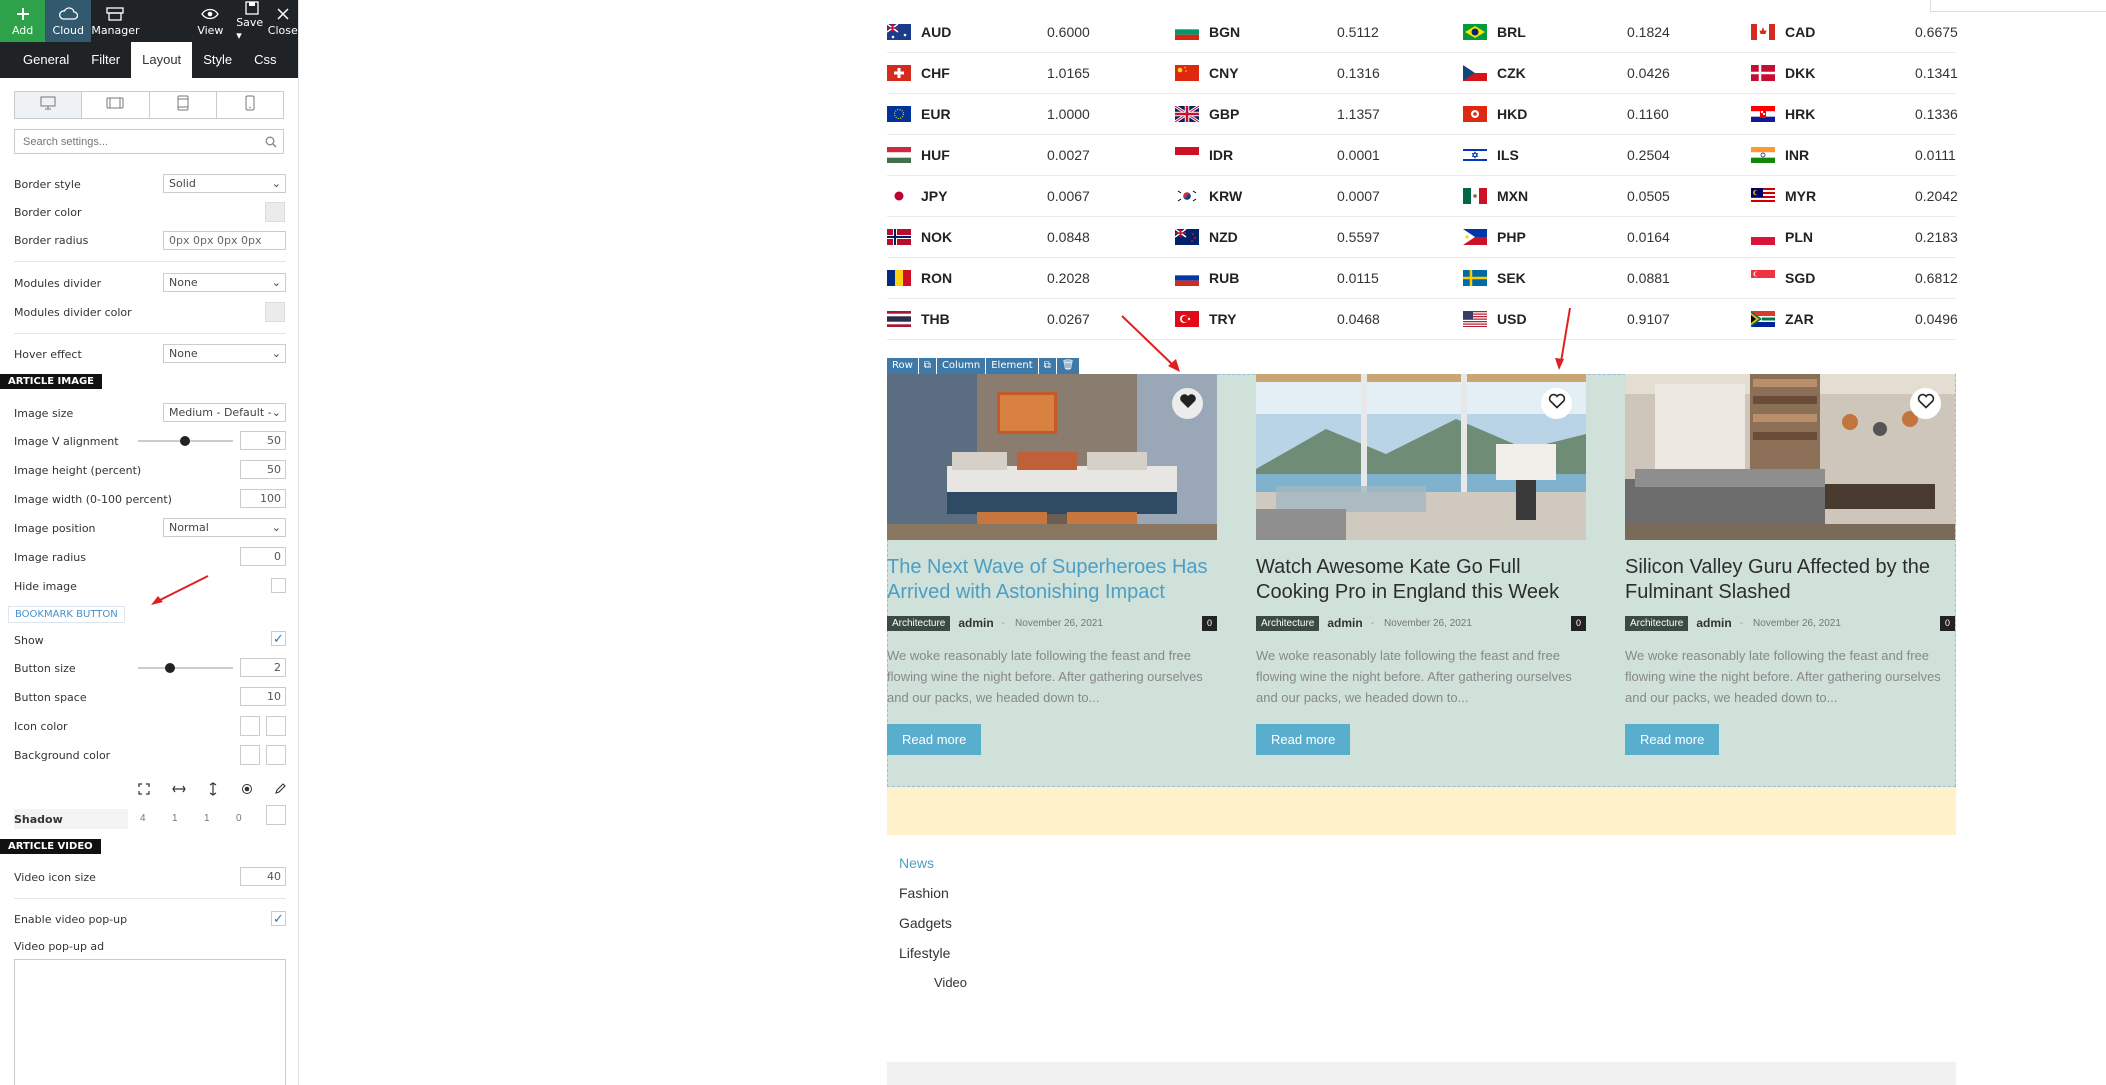 Image resolution: width=2106 pixels, height=1085 pixels. What do you see at coordinates (46, 60) in the screenshot?
I see `tab-general: General` at bounding box center [46, 60].